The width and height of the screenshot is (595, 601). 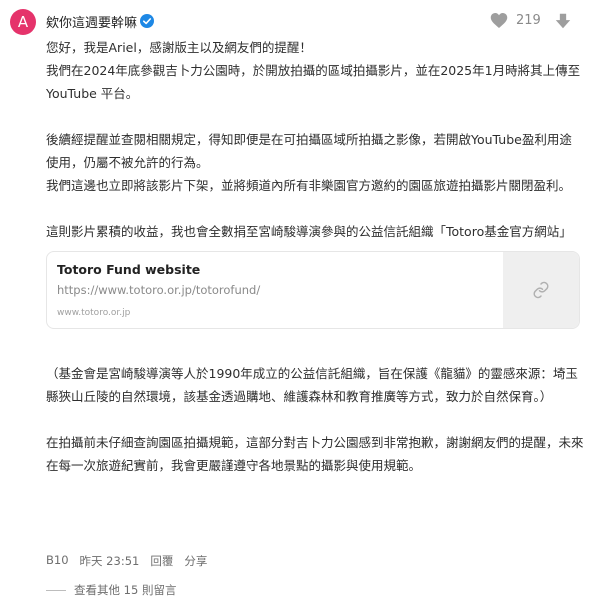 What do you see at coordinates (94, 313) in the screenshot?
I see `link-domain: www.totoro.or.jp` at bounding box center [94, 313].